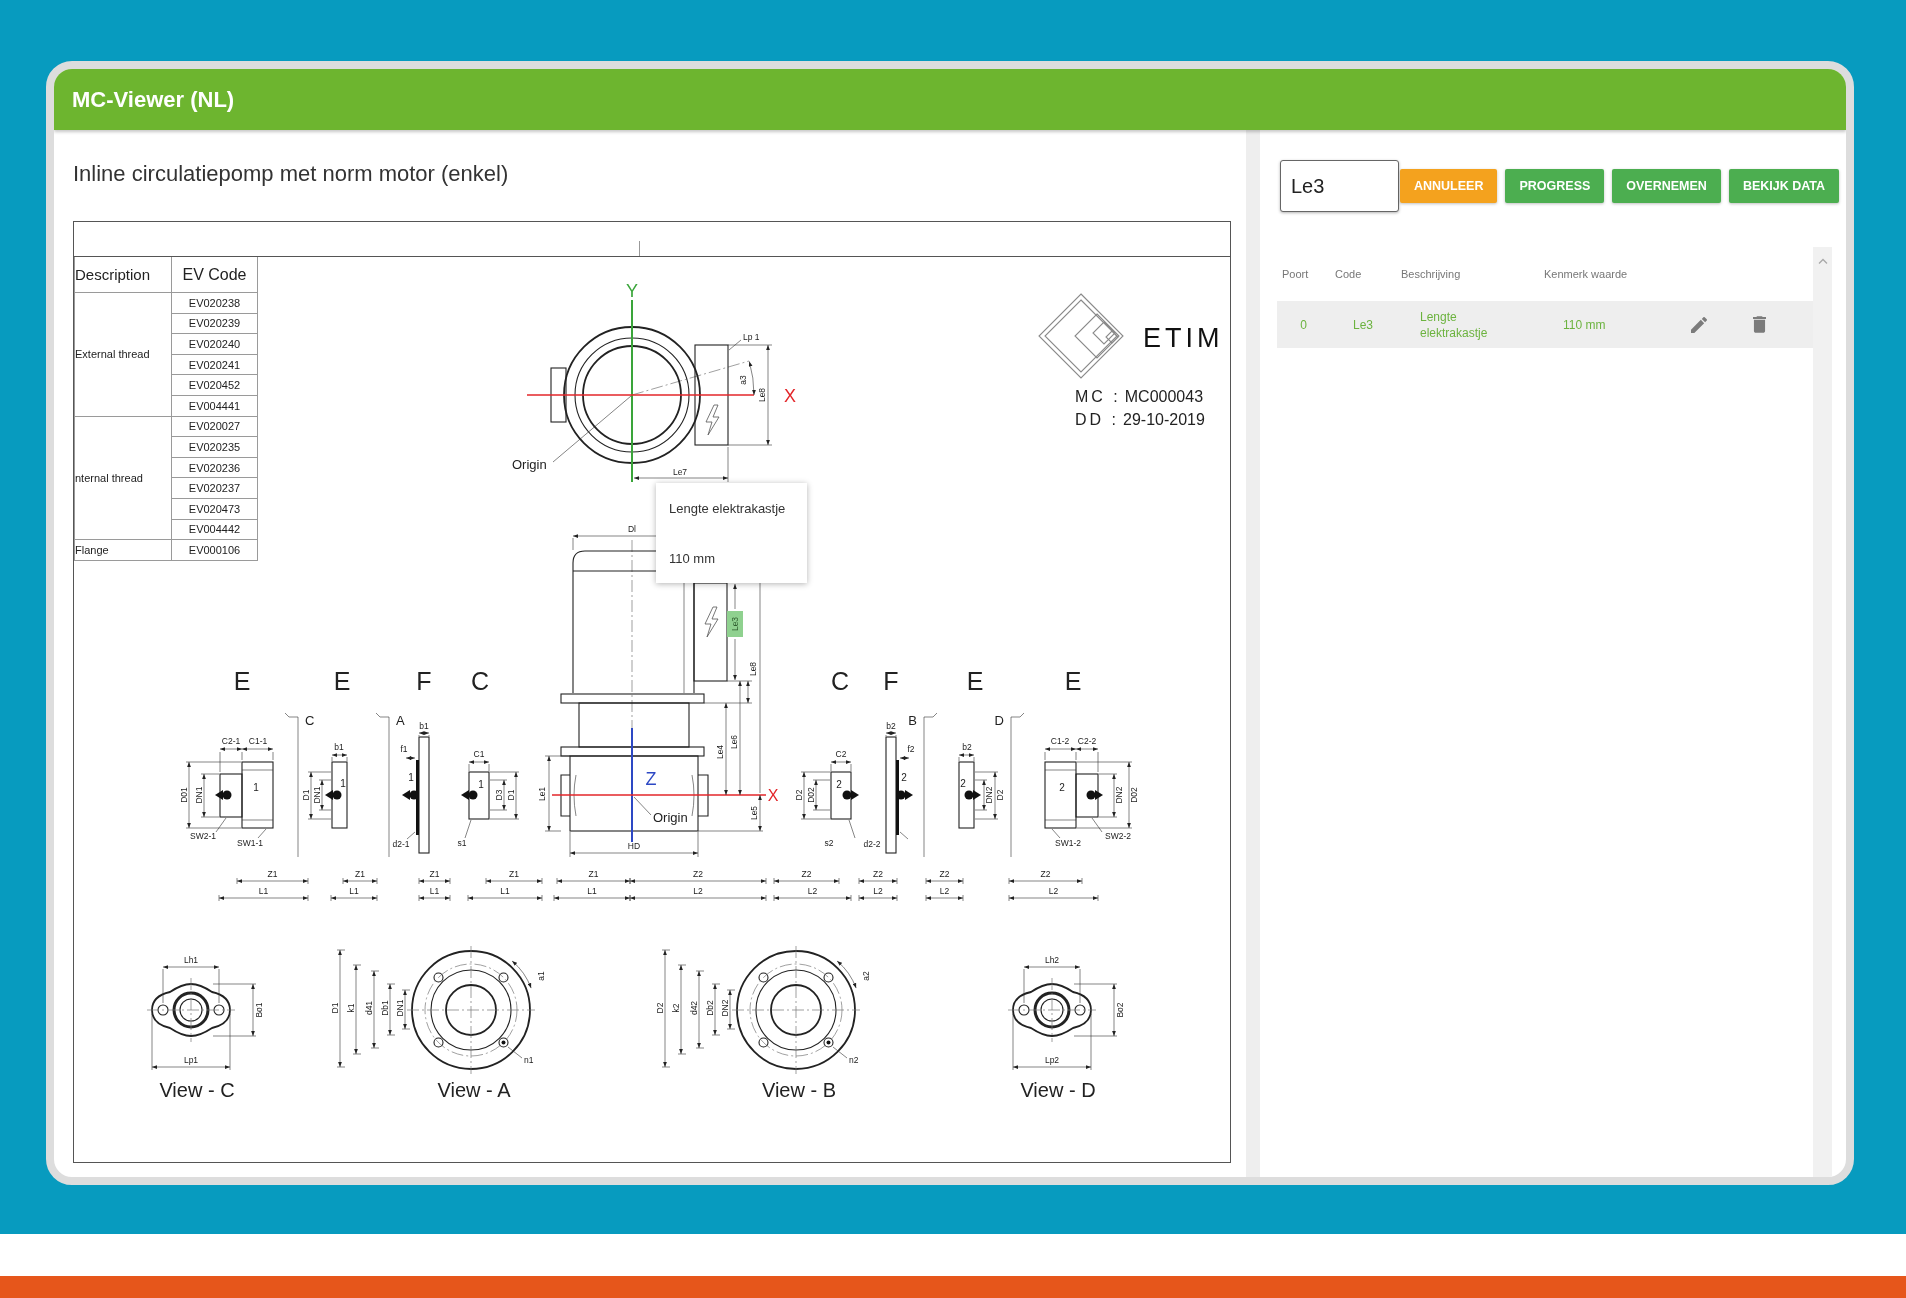 This screenshot has width=1906, height=1298. Describe the element at coordinates (720, 752) in the screenshot. I see `dimension-label: Le4` at that location.